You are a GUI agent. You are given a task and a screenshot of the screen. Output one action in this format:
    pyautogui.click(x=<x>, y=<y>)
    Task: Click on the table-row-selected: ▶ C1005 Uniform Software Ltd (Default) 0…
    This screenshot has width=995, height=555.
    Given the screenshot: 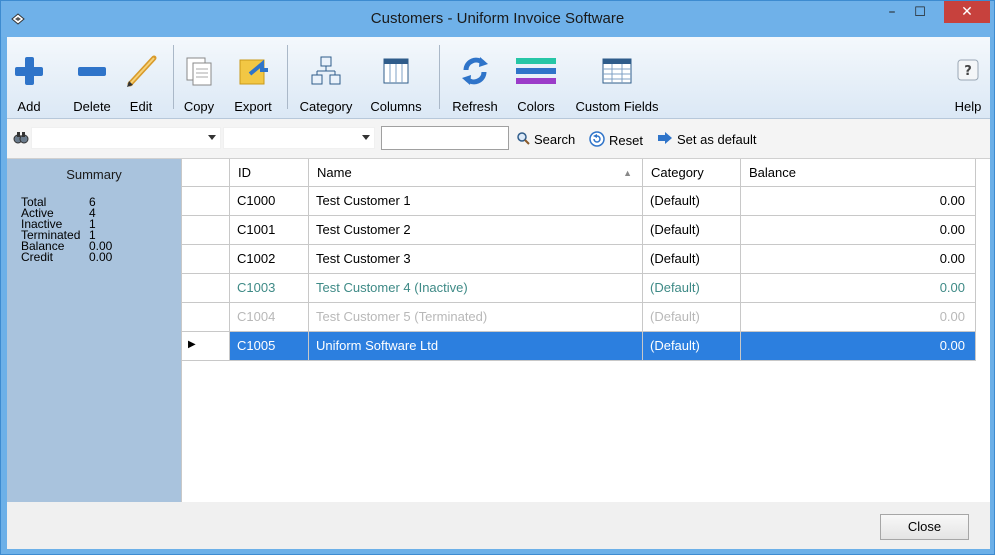 What is the action you would take?
    pyautogui.click(x=579, y=346)
    